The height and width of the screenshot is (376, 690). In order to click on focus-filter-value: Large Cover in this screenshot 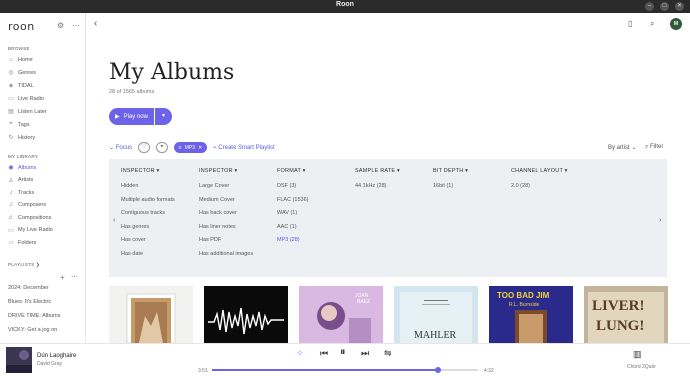, I will do `click(214, 186)`.